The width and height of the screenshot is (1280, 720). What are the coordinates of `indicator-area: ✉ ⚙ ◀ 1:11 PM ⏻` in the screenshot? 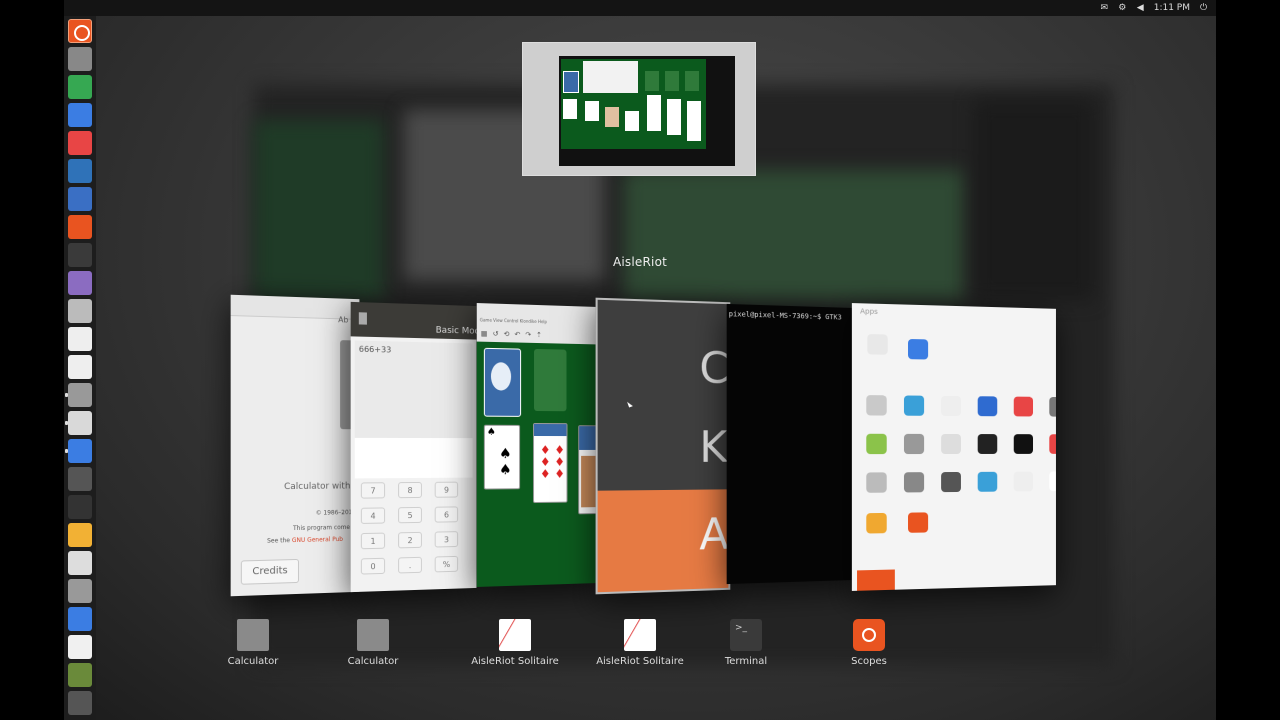 It's located at (1154, 8).